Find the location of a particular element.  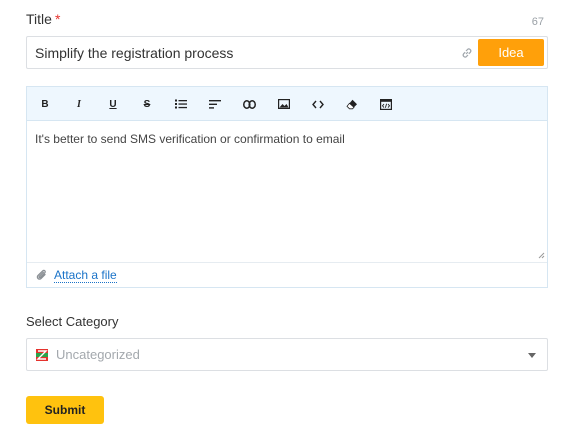

clear-format-button is located at coordinates (352, 104).